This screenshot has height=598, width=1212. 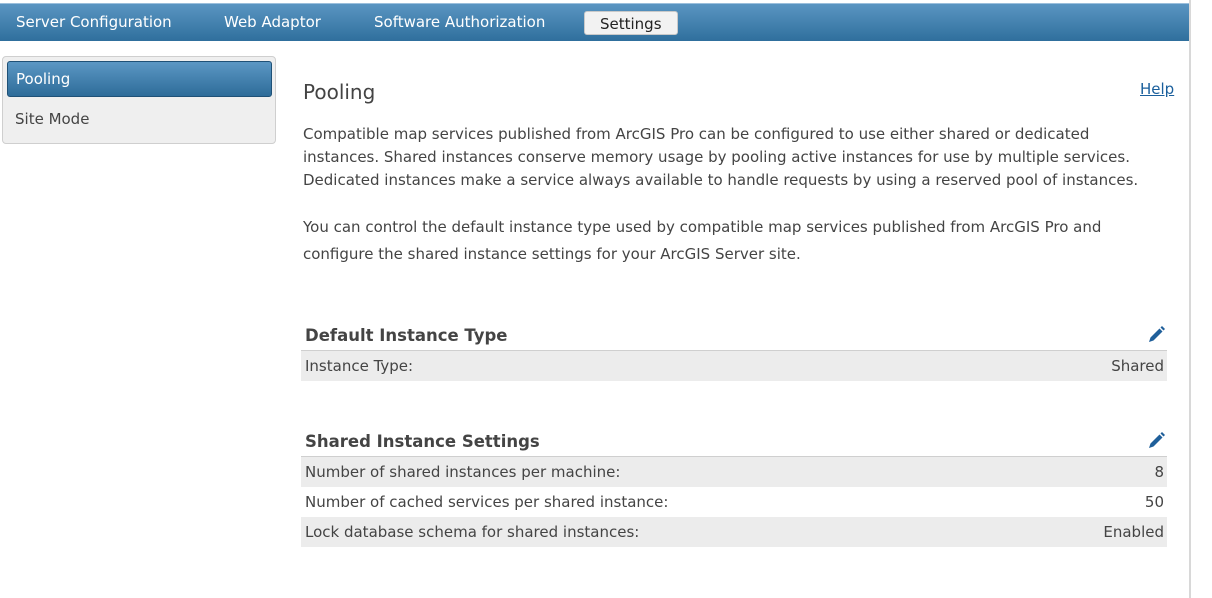 What do you see at coordinates (406, 335) in the screenshot?
I see `section-title-default-instance-type: Default Instance Type` at bounding box center [406, 335].